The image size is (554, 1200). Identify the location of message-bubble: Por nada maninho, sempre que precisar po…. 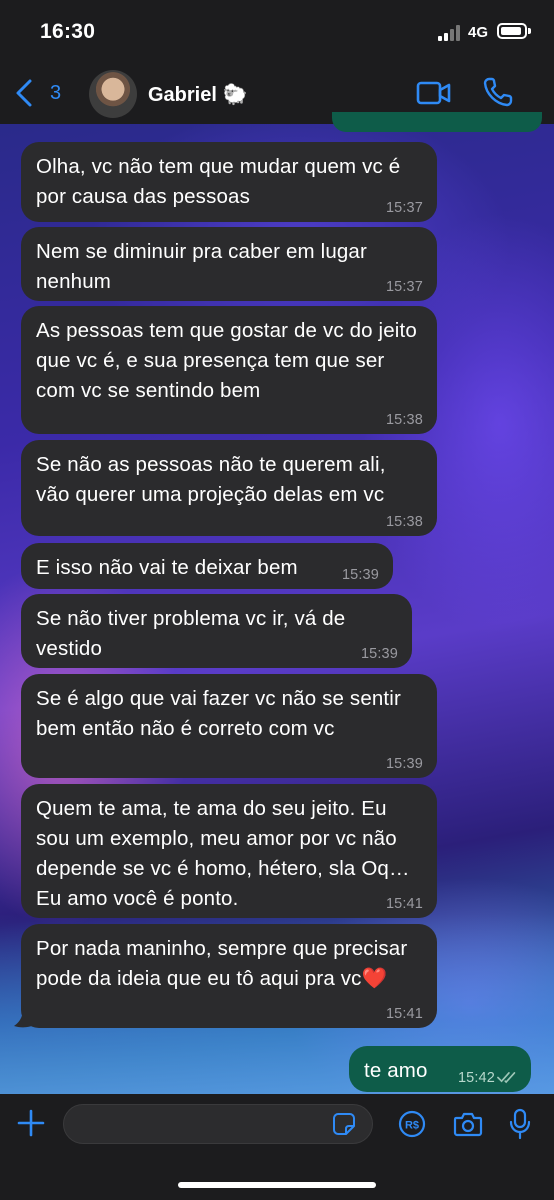
(229, 976).